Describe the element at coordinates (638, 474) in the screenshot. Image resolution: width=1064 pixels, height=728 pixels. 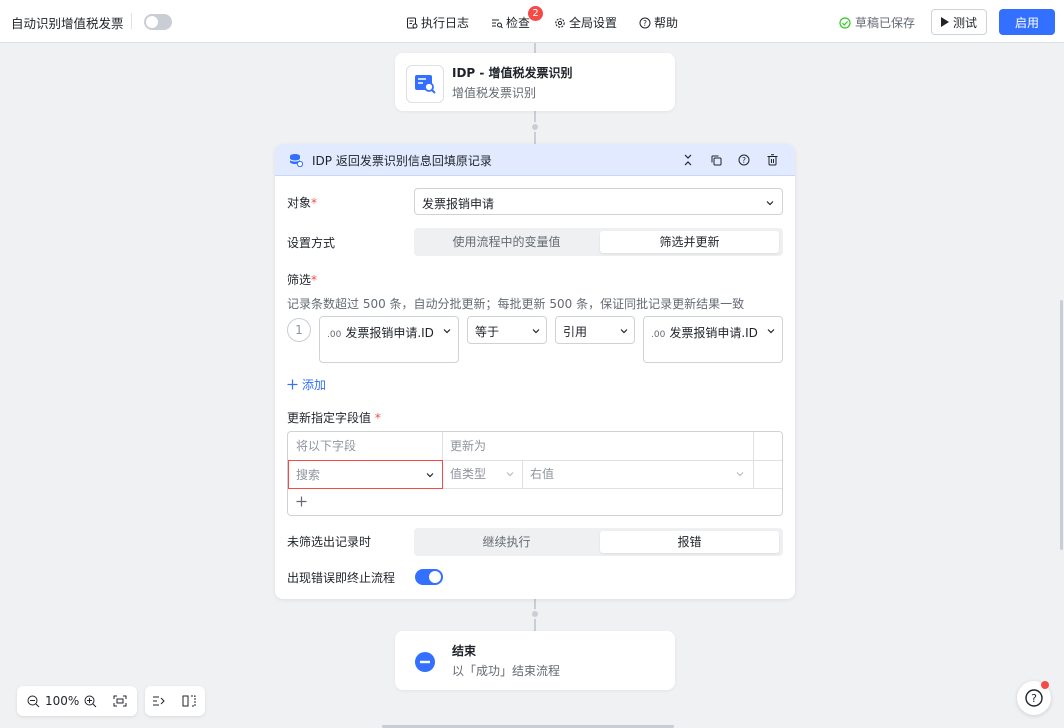
I see `right-value-select: 右值` at that location.